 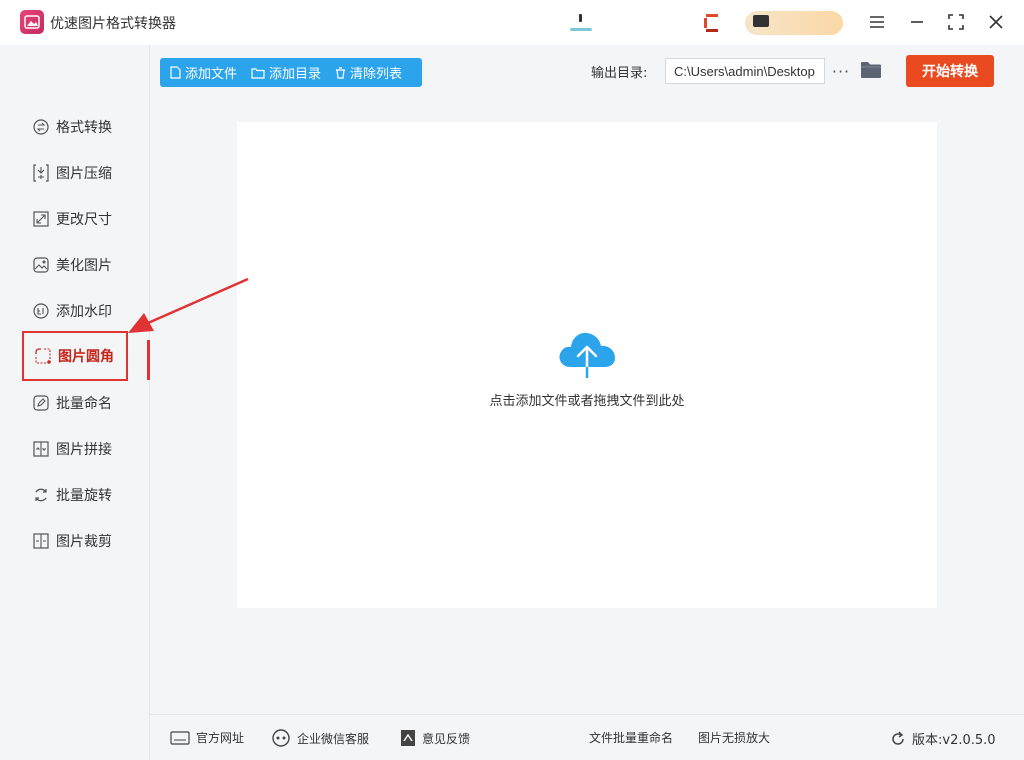 What do you see at coordinates (84, 542) in the screenshot?
I see `sidebar-item-label: 图片裁剪` at bounding box center [84, 542].